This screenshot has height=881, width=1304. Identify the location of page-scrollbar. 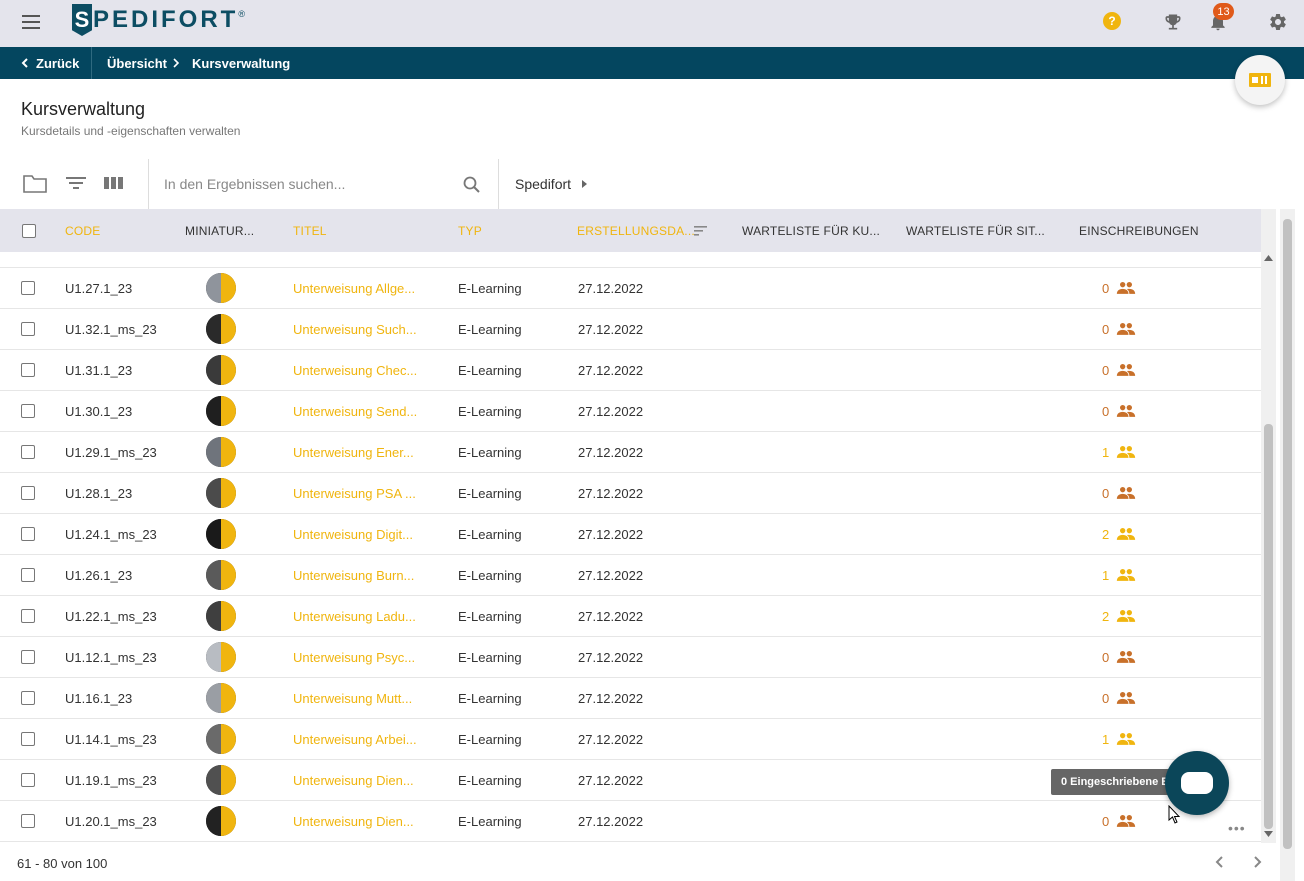
(1287, 545).